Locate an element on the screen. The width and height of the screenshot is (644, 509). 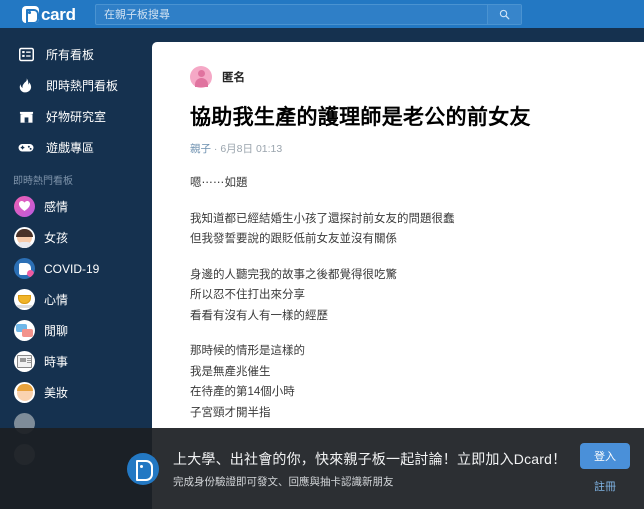
search-icon is located at coordinates (504, 14).